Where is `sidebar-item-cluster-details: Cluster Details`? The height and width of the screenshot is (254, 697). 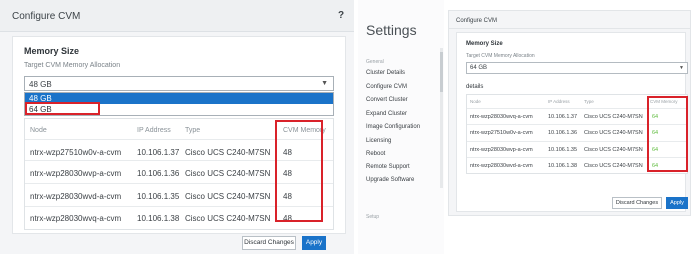 sidebar-item-cluster-details: Cluster Details is located at coordinates (385, 73).